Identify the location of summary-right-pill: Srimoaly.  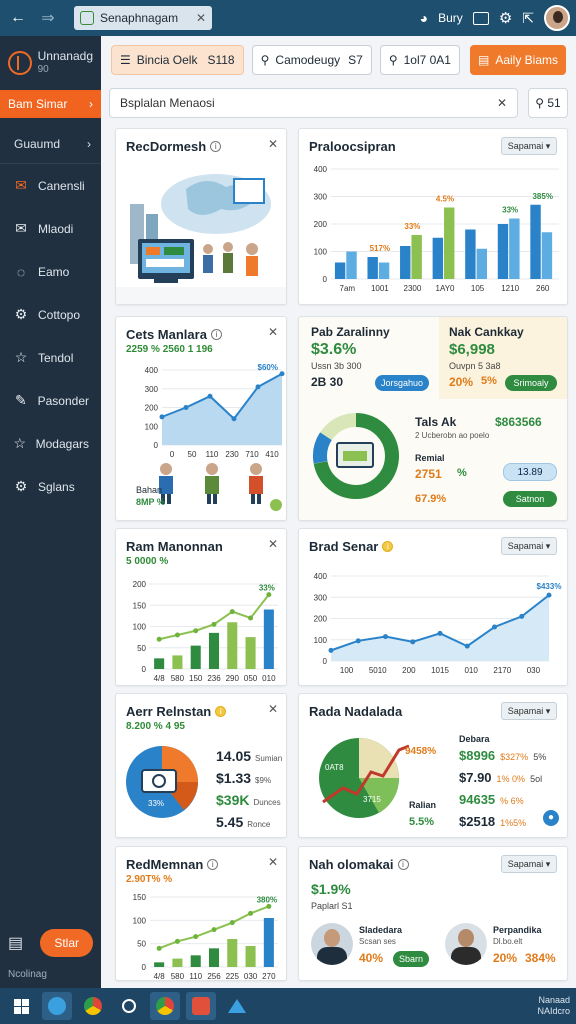
(531, 383).